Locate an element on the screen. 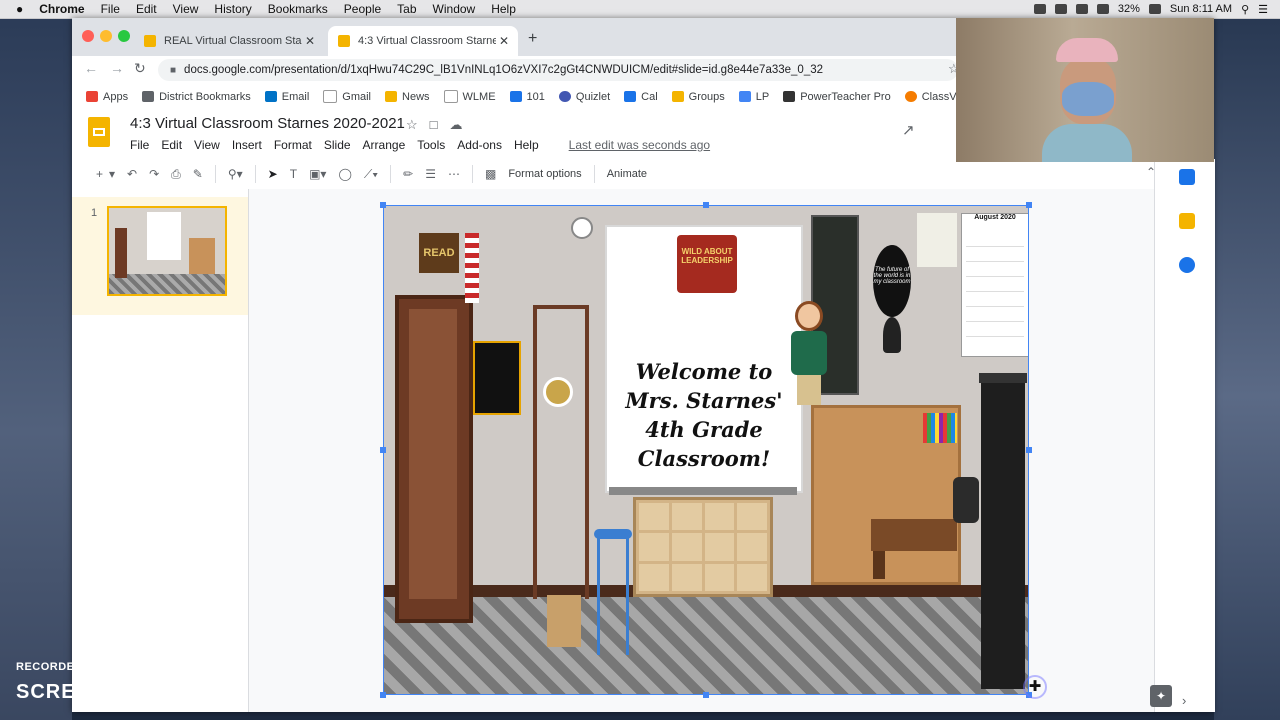 The width and height of the screenshot is (1280, 720). american-flag-image is located at coordinates (472, 268).